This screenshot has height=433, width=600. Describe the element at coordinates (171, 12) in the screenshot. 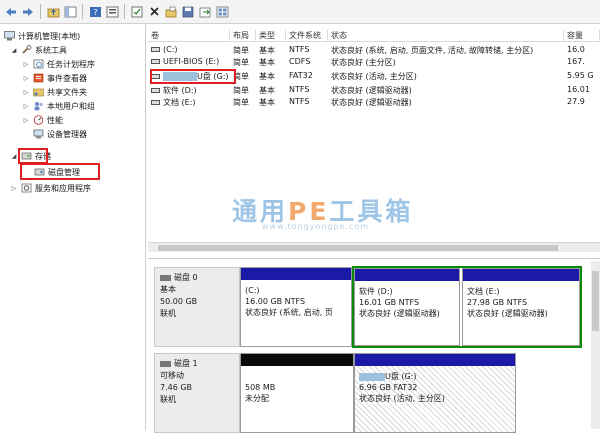

I see `open-folder-icon` at that location.